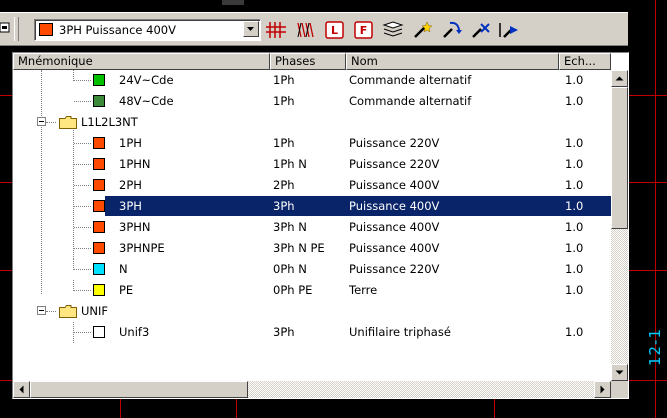  I want to click on combo-dropdown-button, so click(251, 29).